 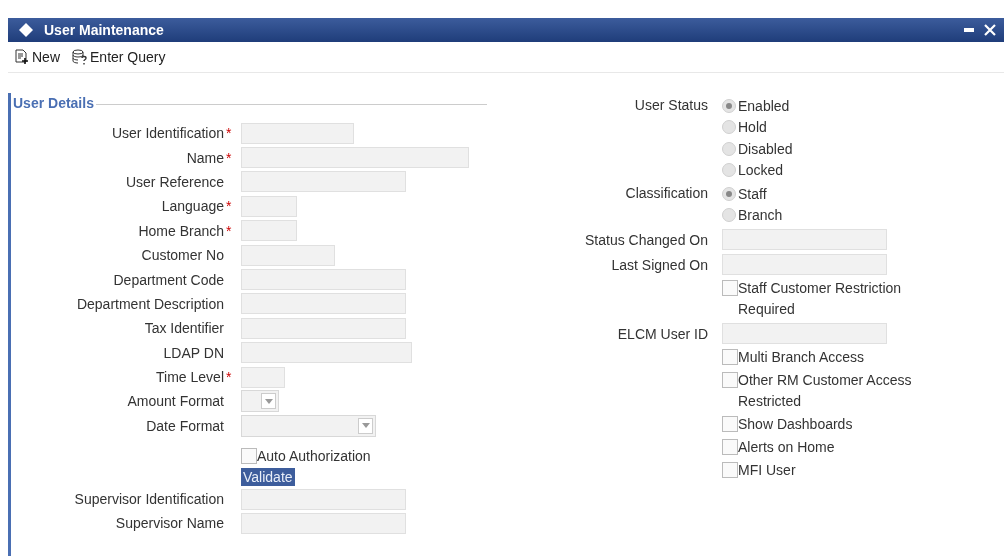 What do you see at coordinates (80, 57) in the screenshot?
I see `database-question-icon` at bounding box center [80, 57].